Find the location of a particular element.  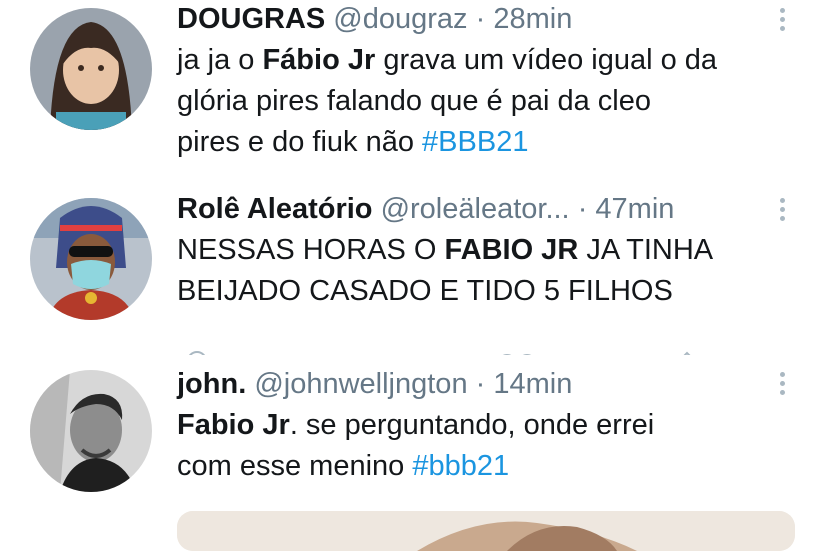

author-name: DOUGRAS is located at coordinates (251, 19).